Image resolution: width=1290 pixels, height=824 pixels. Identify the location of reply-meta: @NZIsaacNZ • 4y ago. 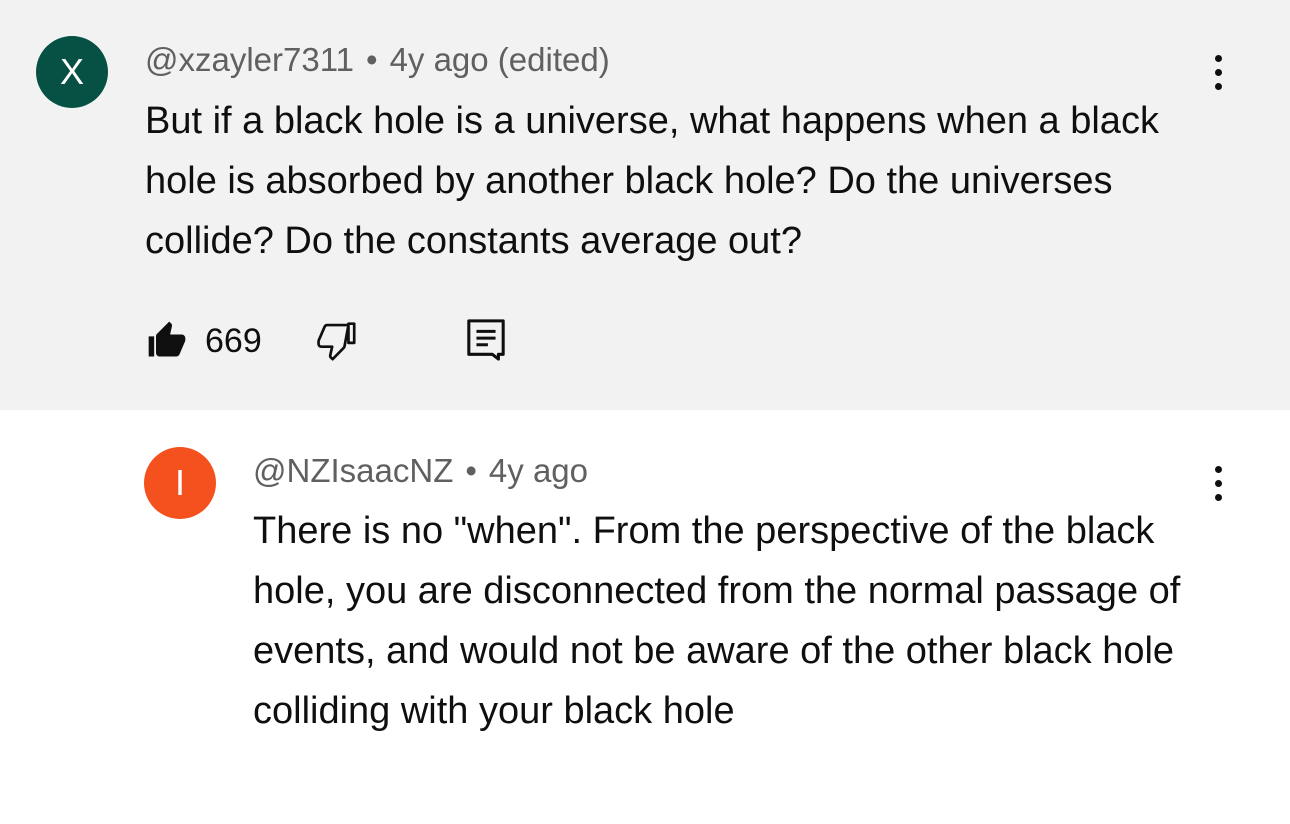
(420, 471).